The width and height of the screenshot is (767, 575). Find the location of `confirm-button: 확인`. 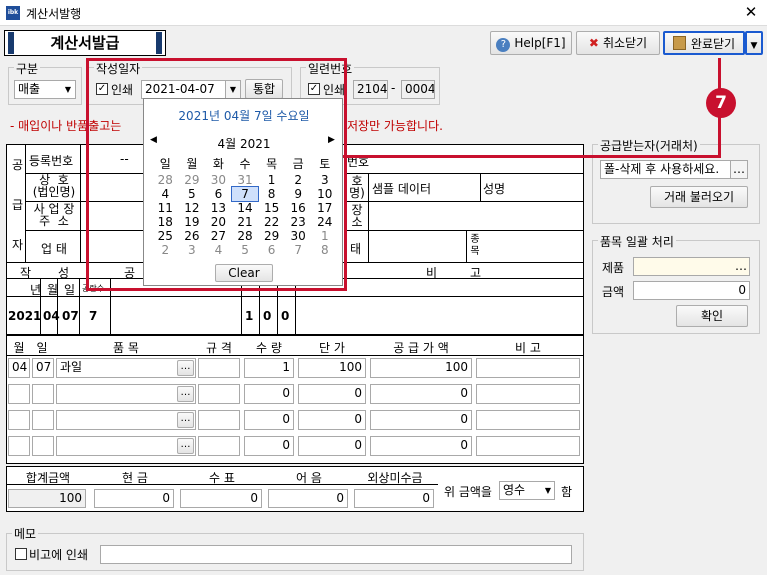

confirm-button: 확인 is located at coordinates (712, 316).